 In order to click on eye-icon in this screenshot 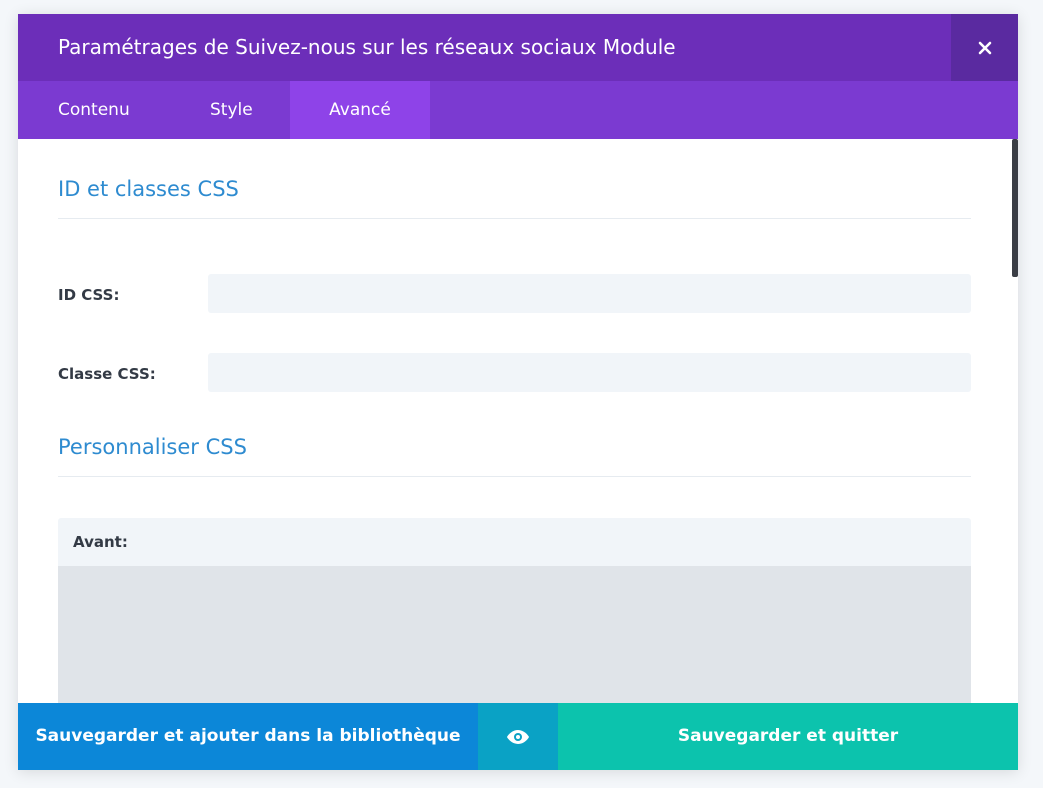, I will do `click(518, 736)`.